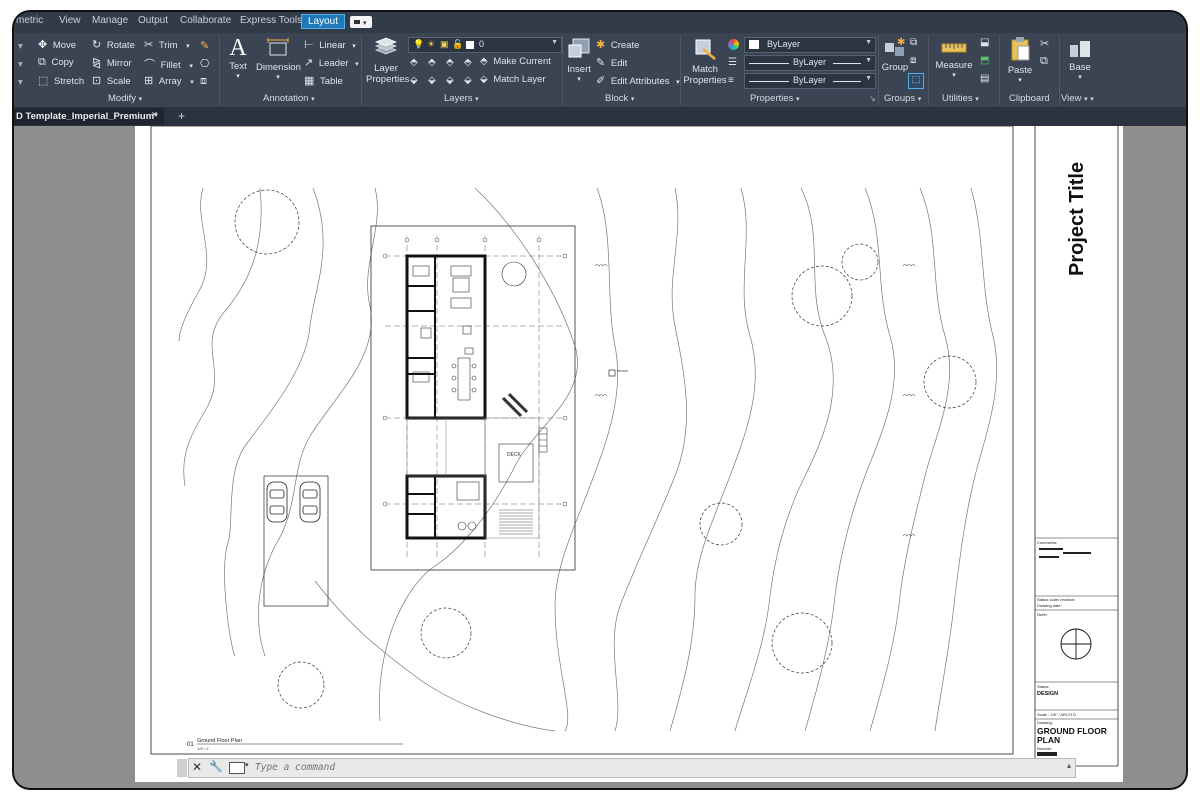 This screenshot has width=1200, height=800. Describe the element at coordinates (1029, 98) in the screenshot. I see `clipboard-panel-title: Clipboard` at that location.